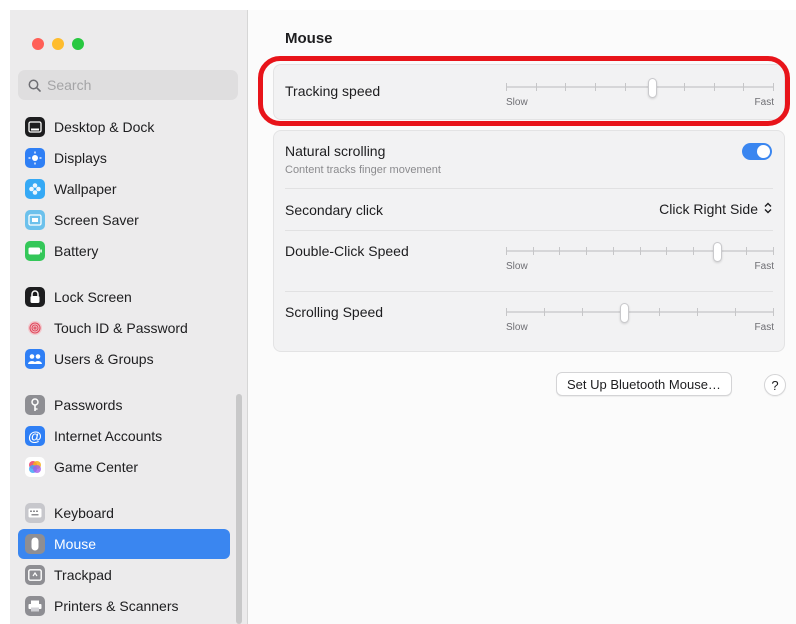 The width and height of the screenshot is (796, 624). What do you see at coordinates (96, 220) in the screenshot?
I see `sidebar-item-label: Screen Saver` at bounding box center [96, 220].